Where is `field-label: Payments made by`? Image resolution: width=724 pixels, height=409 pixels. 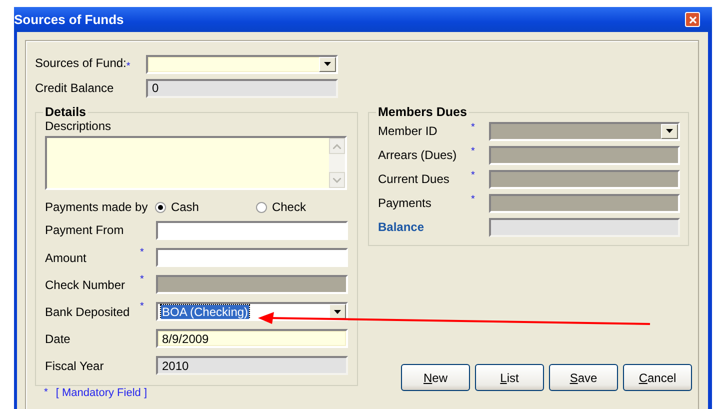
field-label: Payments made by is located at coordinates (97, 207).